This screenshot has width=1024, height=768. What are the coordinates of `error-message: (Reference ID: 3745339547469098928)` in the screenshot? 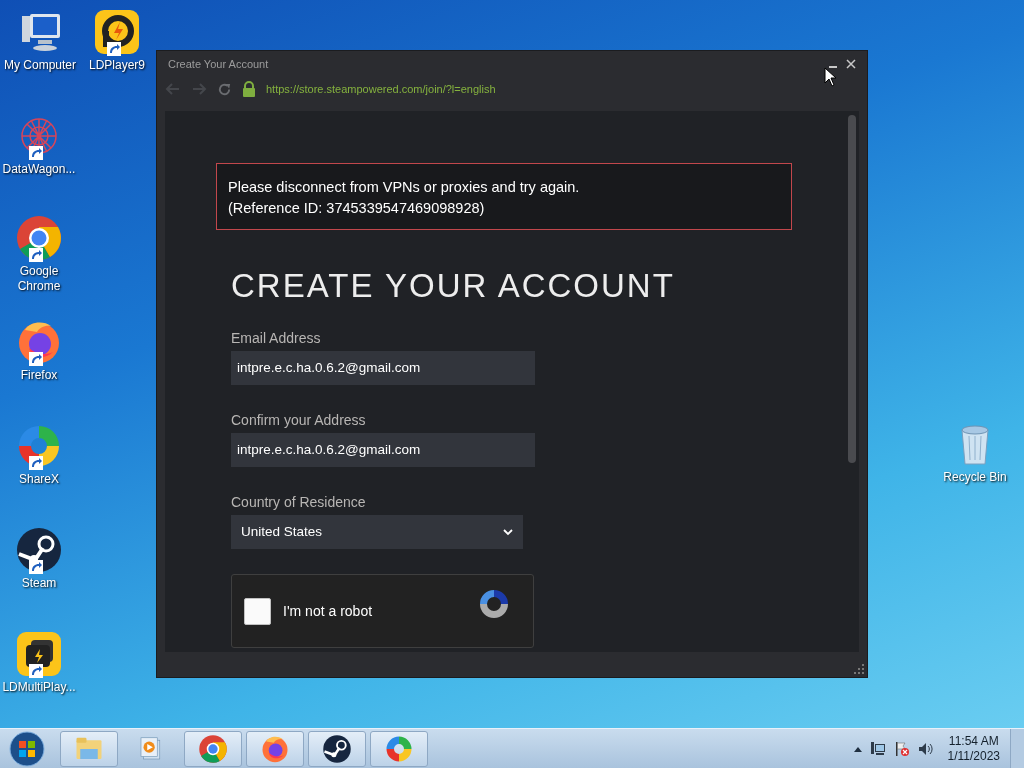 It's located at (357, 208).